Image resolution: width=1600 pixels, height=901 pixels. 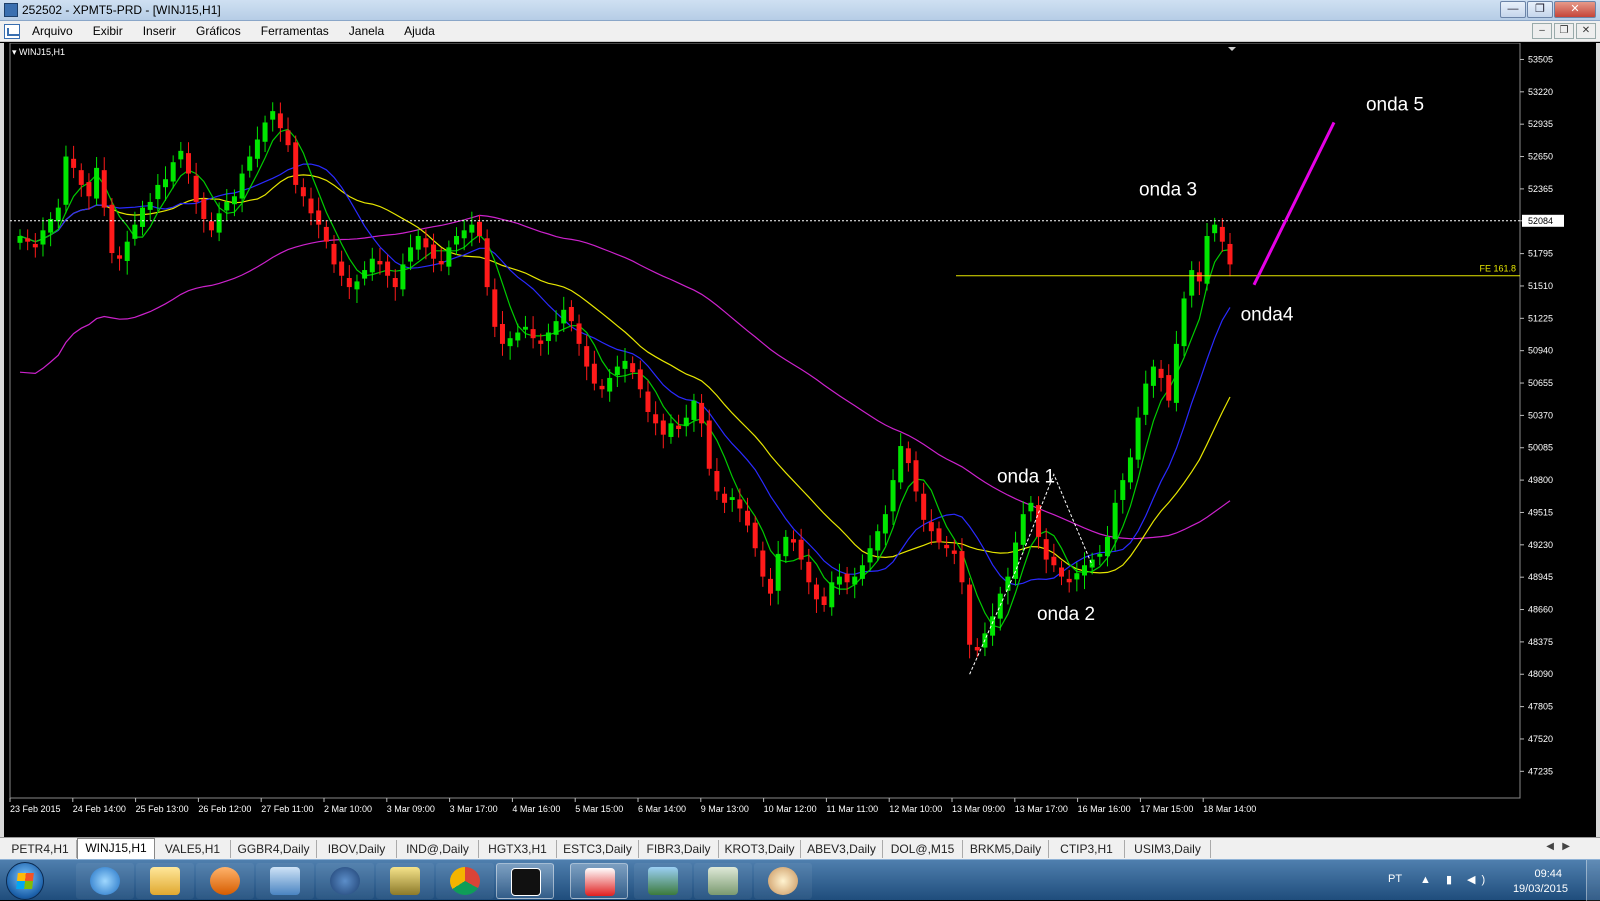 I want to click on tab-ibov-daily: IBOV,Daily, so click(x=357, y=849).